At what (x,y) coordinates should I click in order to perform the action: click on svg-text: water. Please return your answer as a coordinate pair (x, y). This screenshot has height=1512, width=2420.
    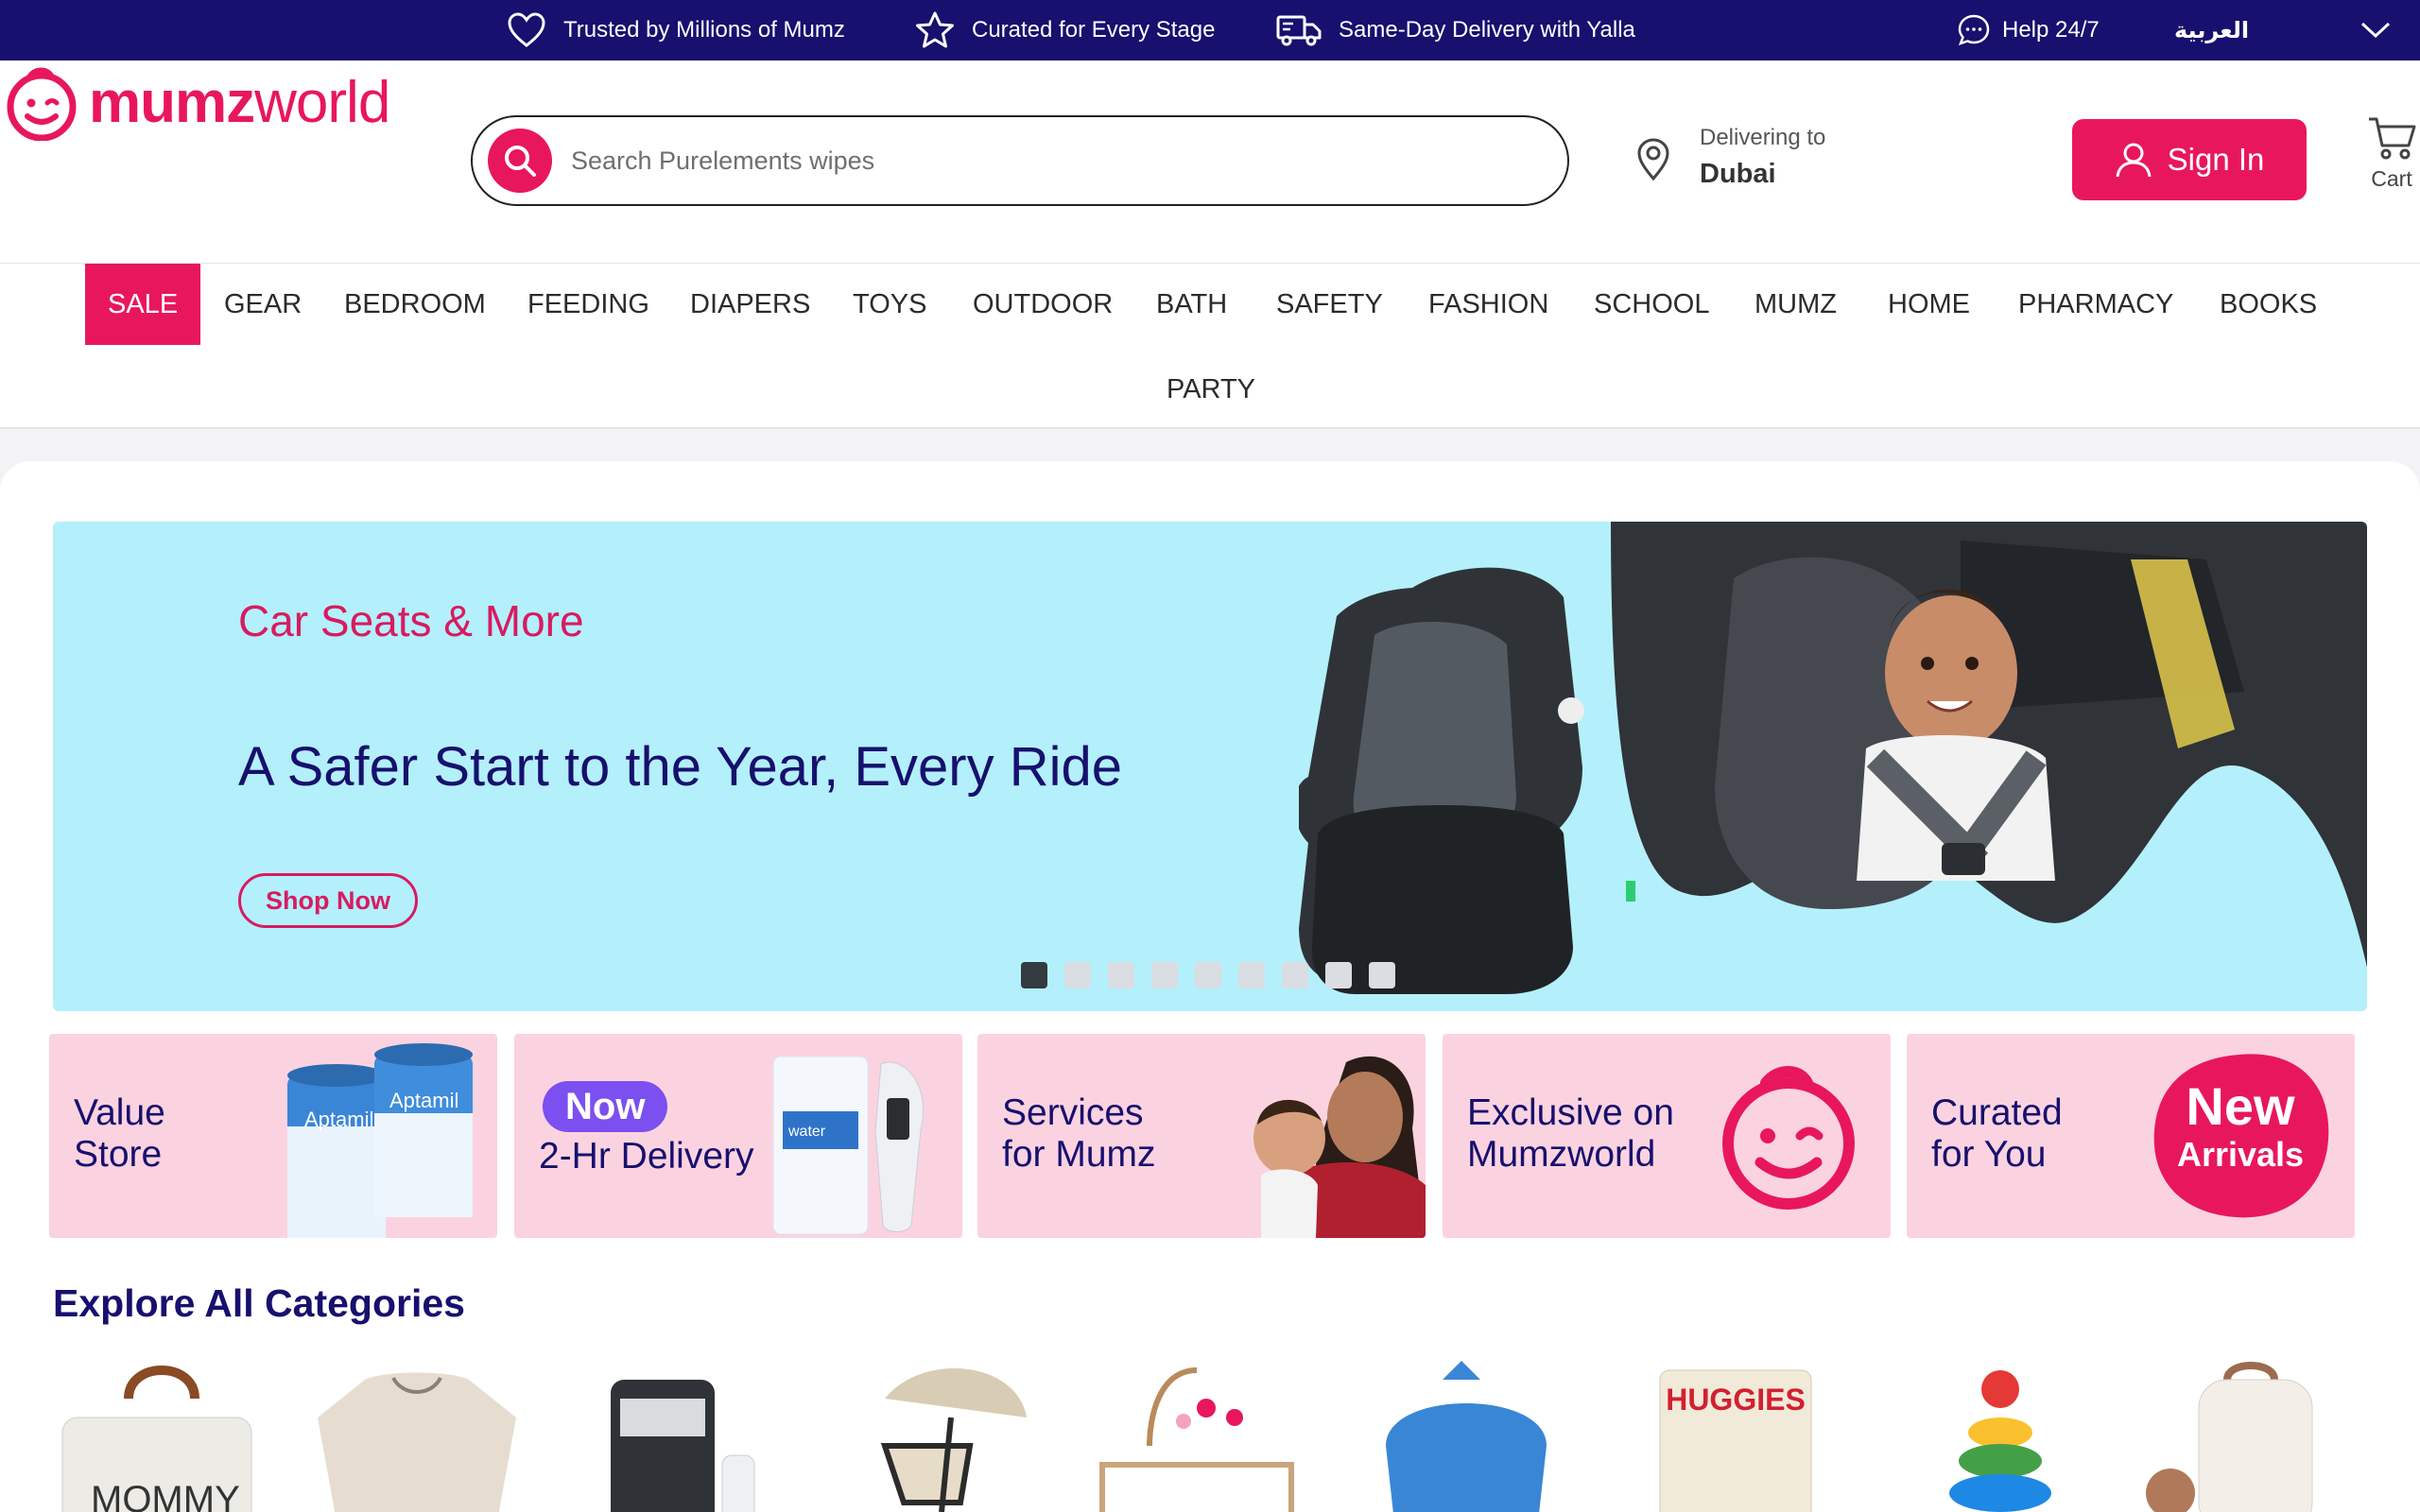
    Looking at the image, I should click on (806, 1132).